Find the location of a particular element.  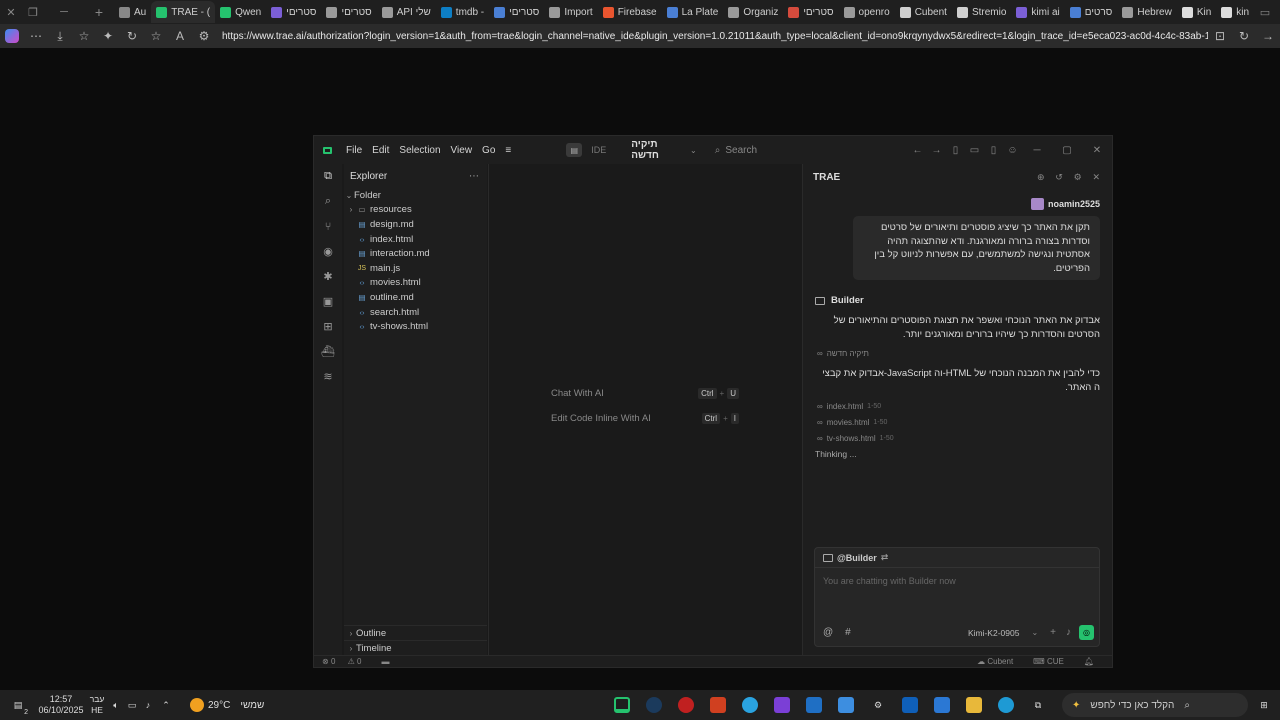

folder-reference: ∞ תיקיה חדשה is located at coordinates (957, 353).